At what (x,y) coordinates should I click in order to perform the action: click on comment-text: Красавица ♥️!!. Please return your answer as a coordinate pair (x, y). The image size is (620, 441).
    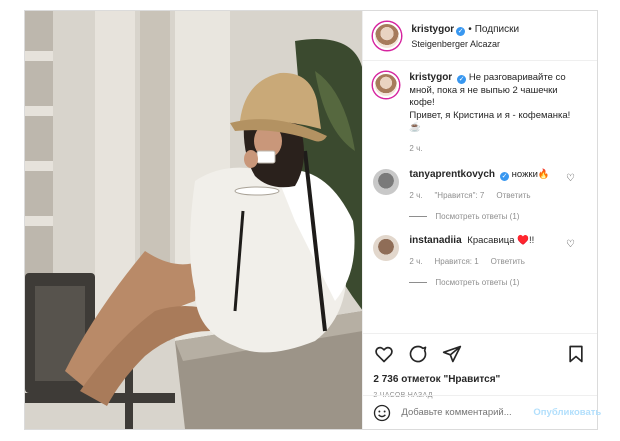
    Looking at the image, I should click on (501, 240).